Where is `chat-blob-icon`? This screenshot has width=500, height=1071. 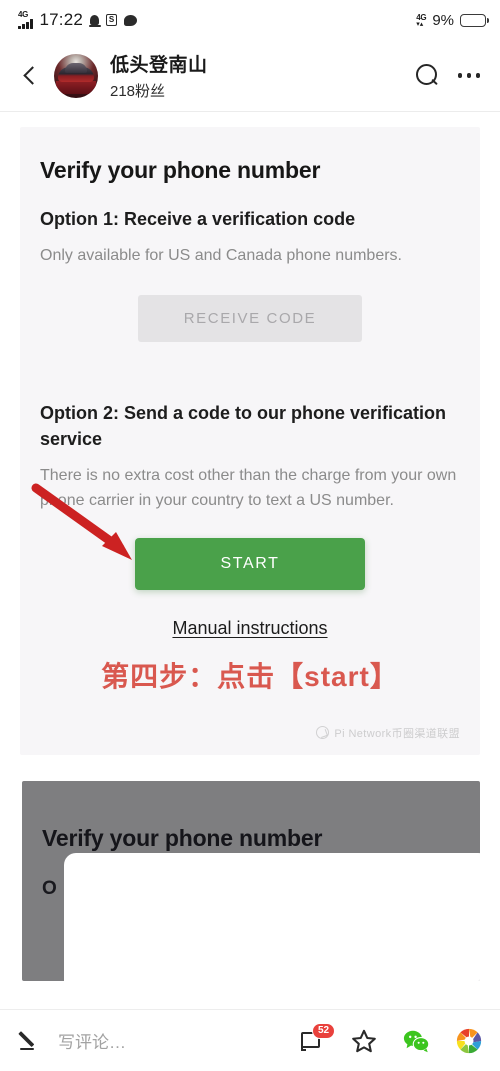 chat-blob-icon is located at coordinates (131, 20).